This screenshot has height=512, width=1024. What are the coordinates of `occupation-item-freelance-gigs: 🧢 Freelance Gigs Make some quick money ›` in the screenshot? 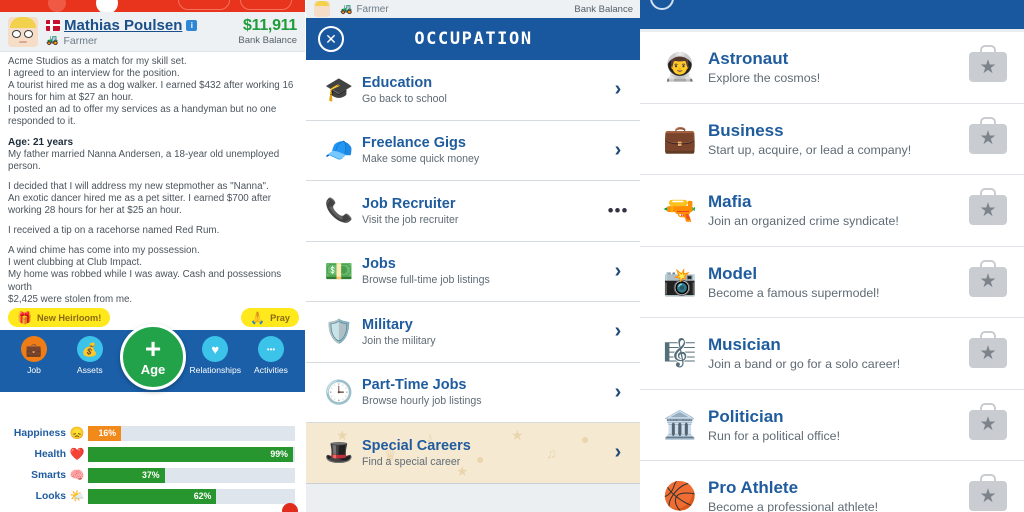 It's located at (473, 150).